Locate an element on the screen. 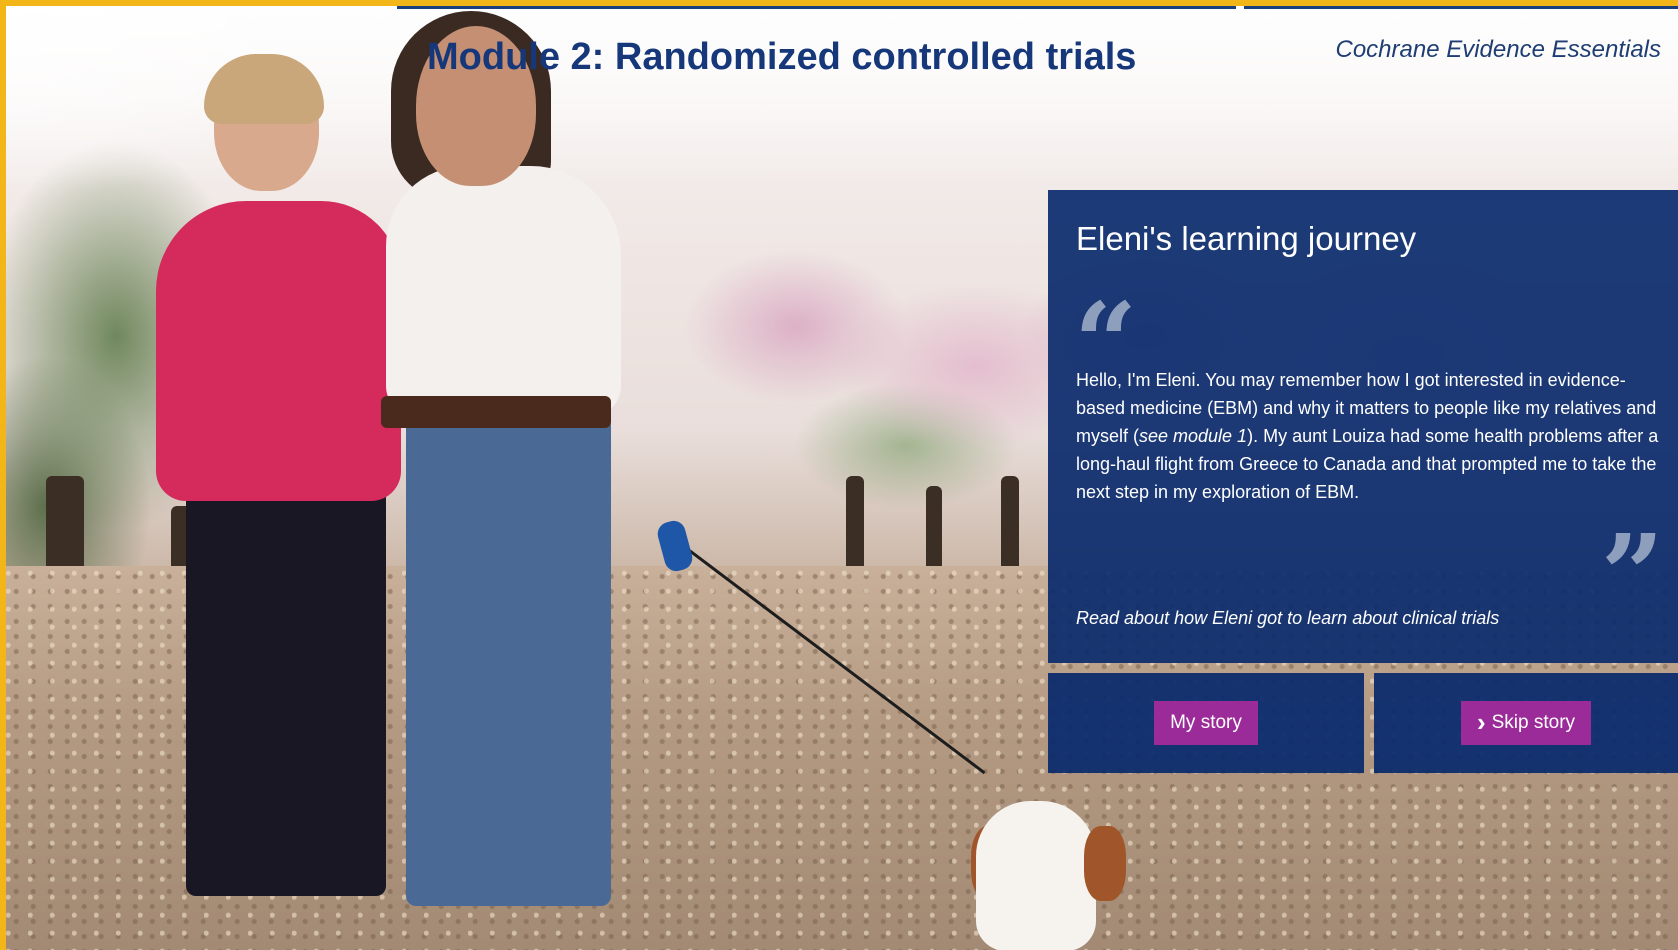 The width and height of the screenshot is (1678, 950). my-story-button: My story is located at coordinates (1206, 723).